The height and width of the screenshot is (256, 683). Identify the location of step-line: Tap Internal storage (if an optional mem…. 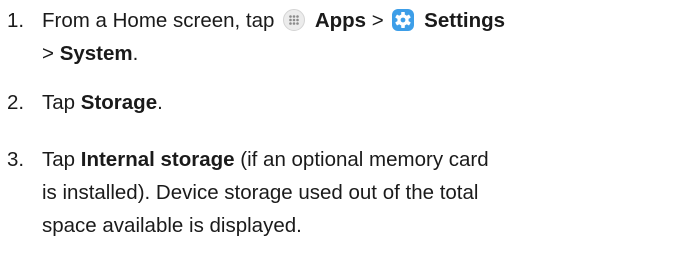
(360, 159).